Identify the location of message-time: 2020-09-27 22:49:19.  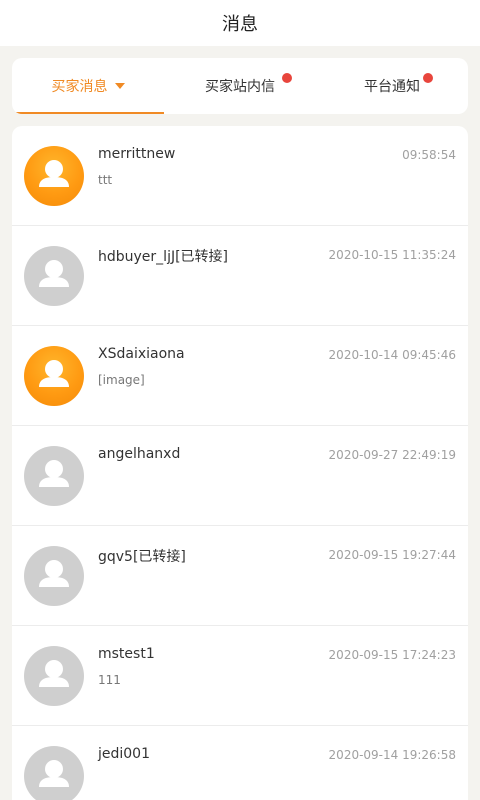
(392, 455).